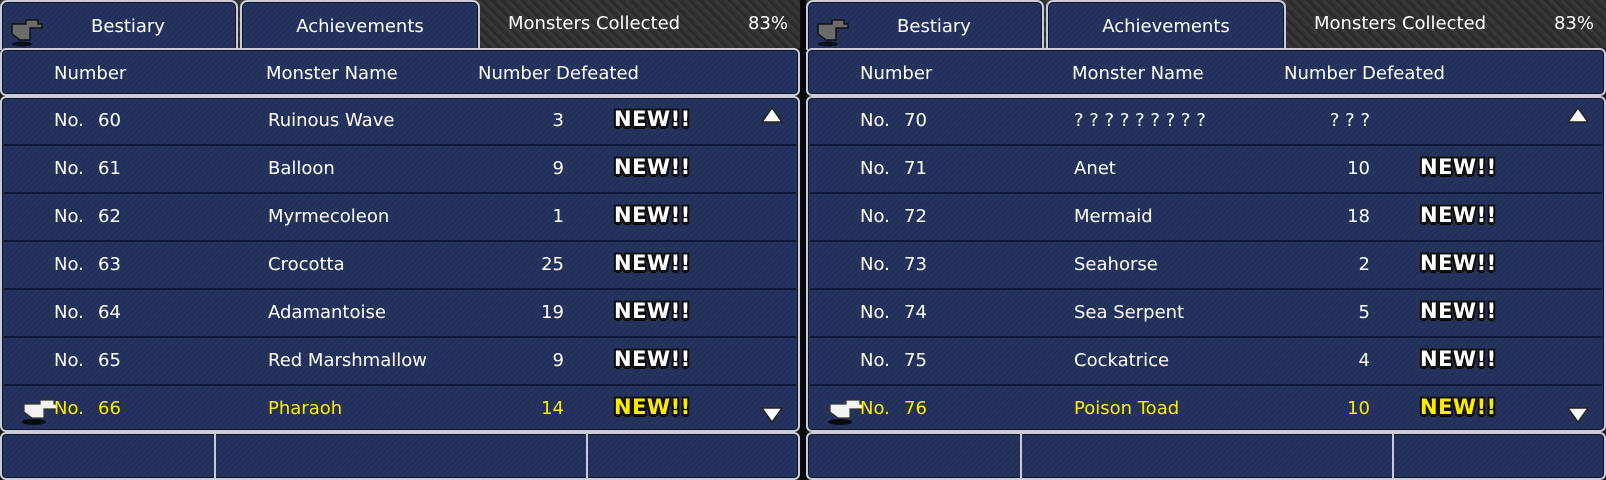  What do you see at coordinates (1206, 362) in the screenshot?
I see `list-item: No. 75 Cockatrice 4 NEW!!` at bounding box center [1206, 362].